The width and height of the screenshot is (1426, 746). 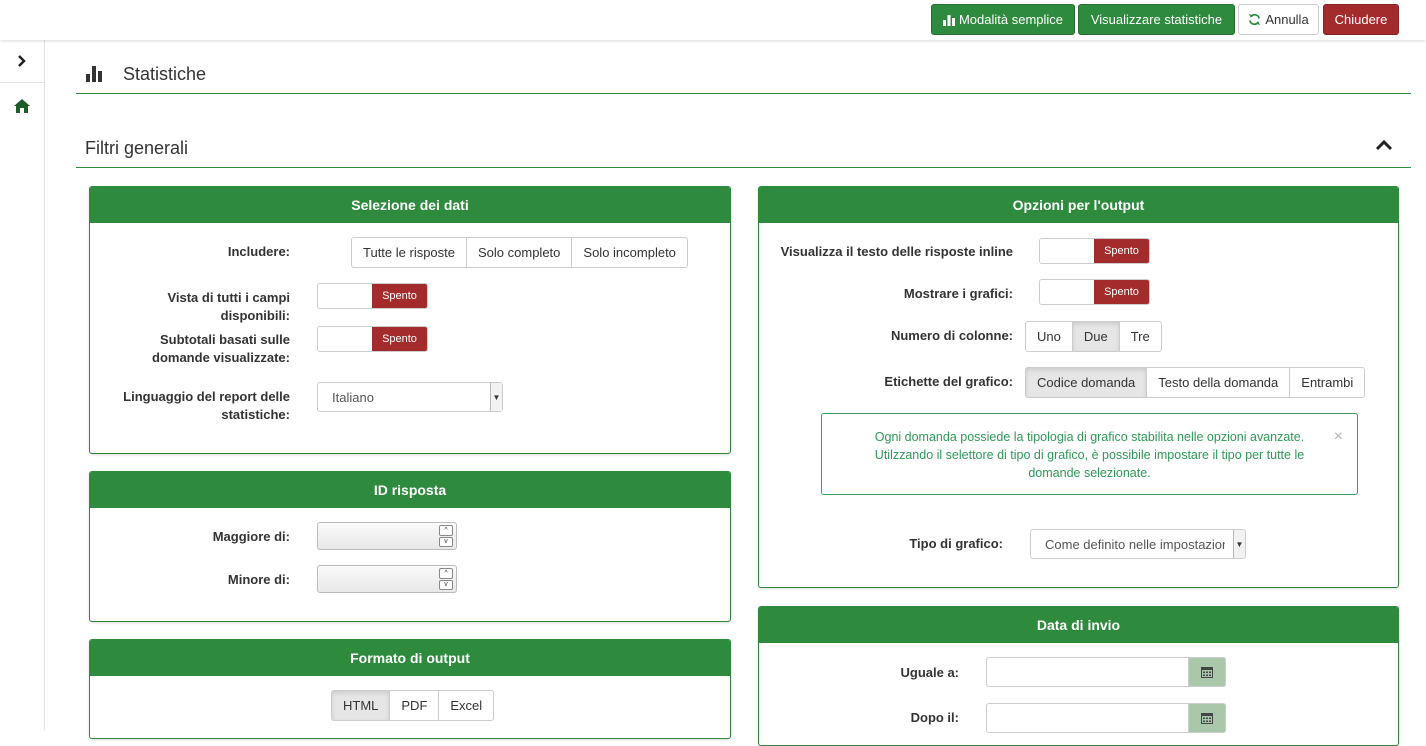 I want to click on expand-sidebar-button, so click(x=22, y=61).